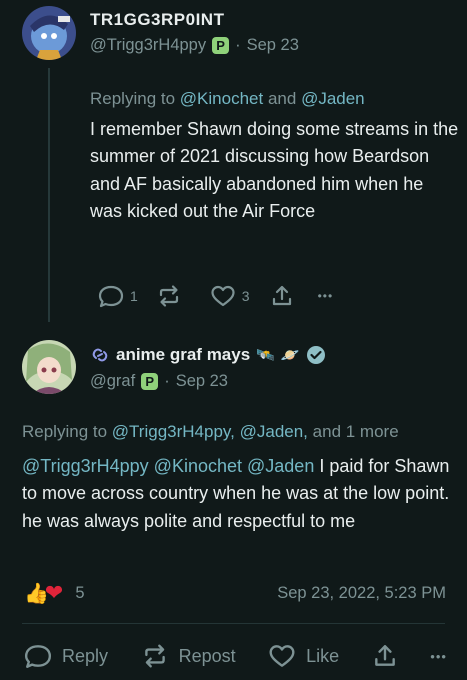 This screenshot has height=680, width=467. Describe the element at coordinates (274, 431) in the screenshot. I see `reply-mention-2: @Jaden,` at that location.